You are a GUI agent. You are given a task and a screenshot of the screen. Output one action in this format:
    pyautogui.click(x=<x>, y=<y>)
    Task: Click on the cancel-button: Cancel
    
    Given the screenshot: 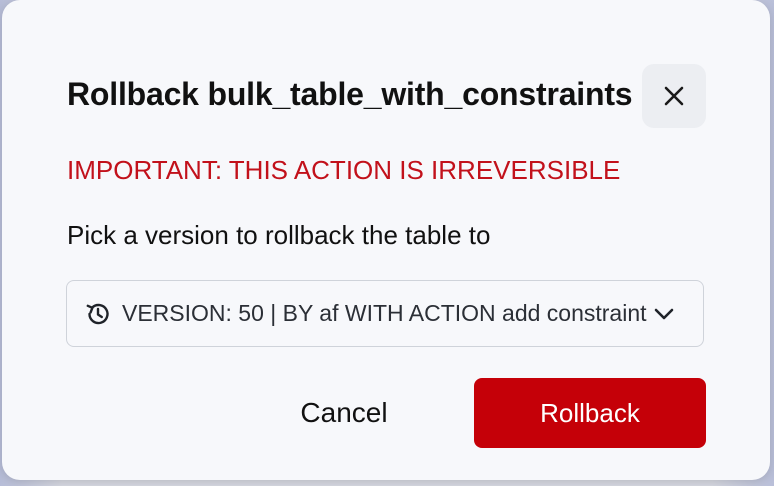 What is the action you would take?
    pyautogui.click(x=344, y=413)
    